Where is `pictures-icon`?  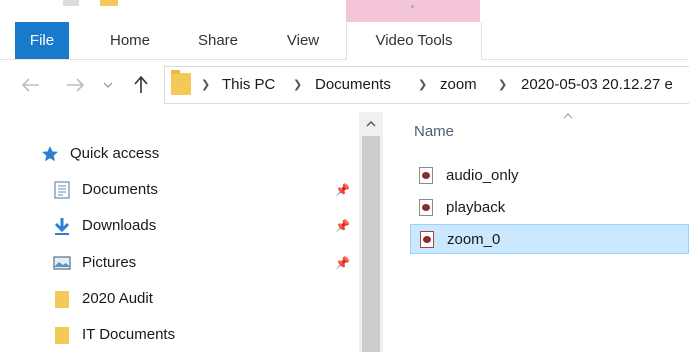 pictures-icon is located at coordinates (62, 263).